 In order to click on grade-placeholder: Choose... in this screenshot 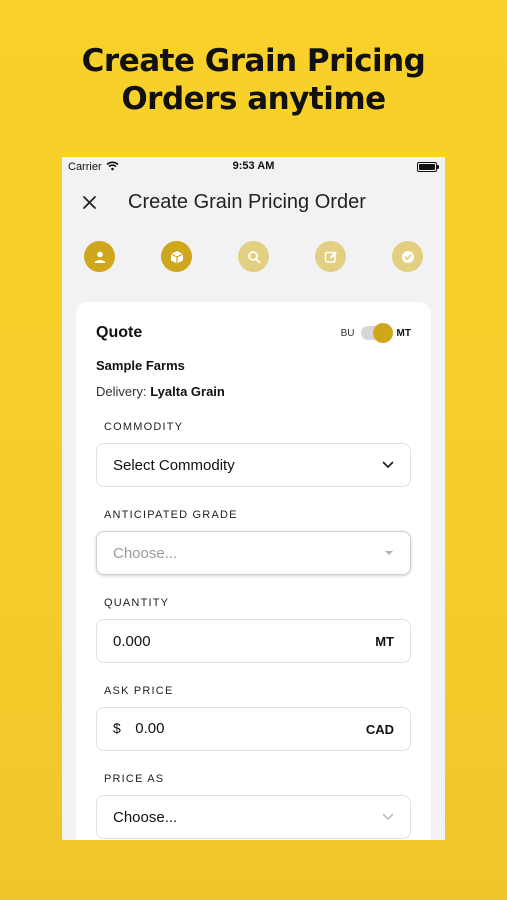, I will do `click(145, 553)`.